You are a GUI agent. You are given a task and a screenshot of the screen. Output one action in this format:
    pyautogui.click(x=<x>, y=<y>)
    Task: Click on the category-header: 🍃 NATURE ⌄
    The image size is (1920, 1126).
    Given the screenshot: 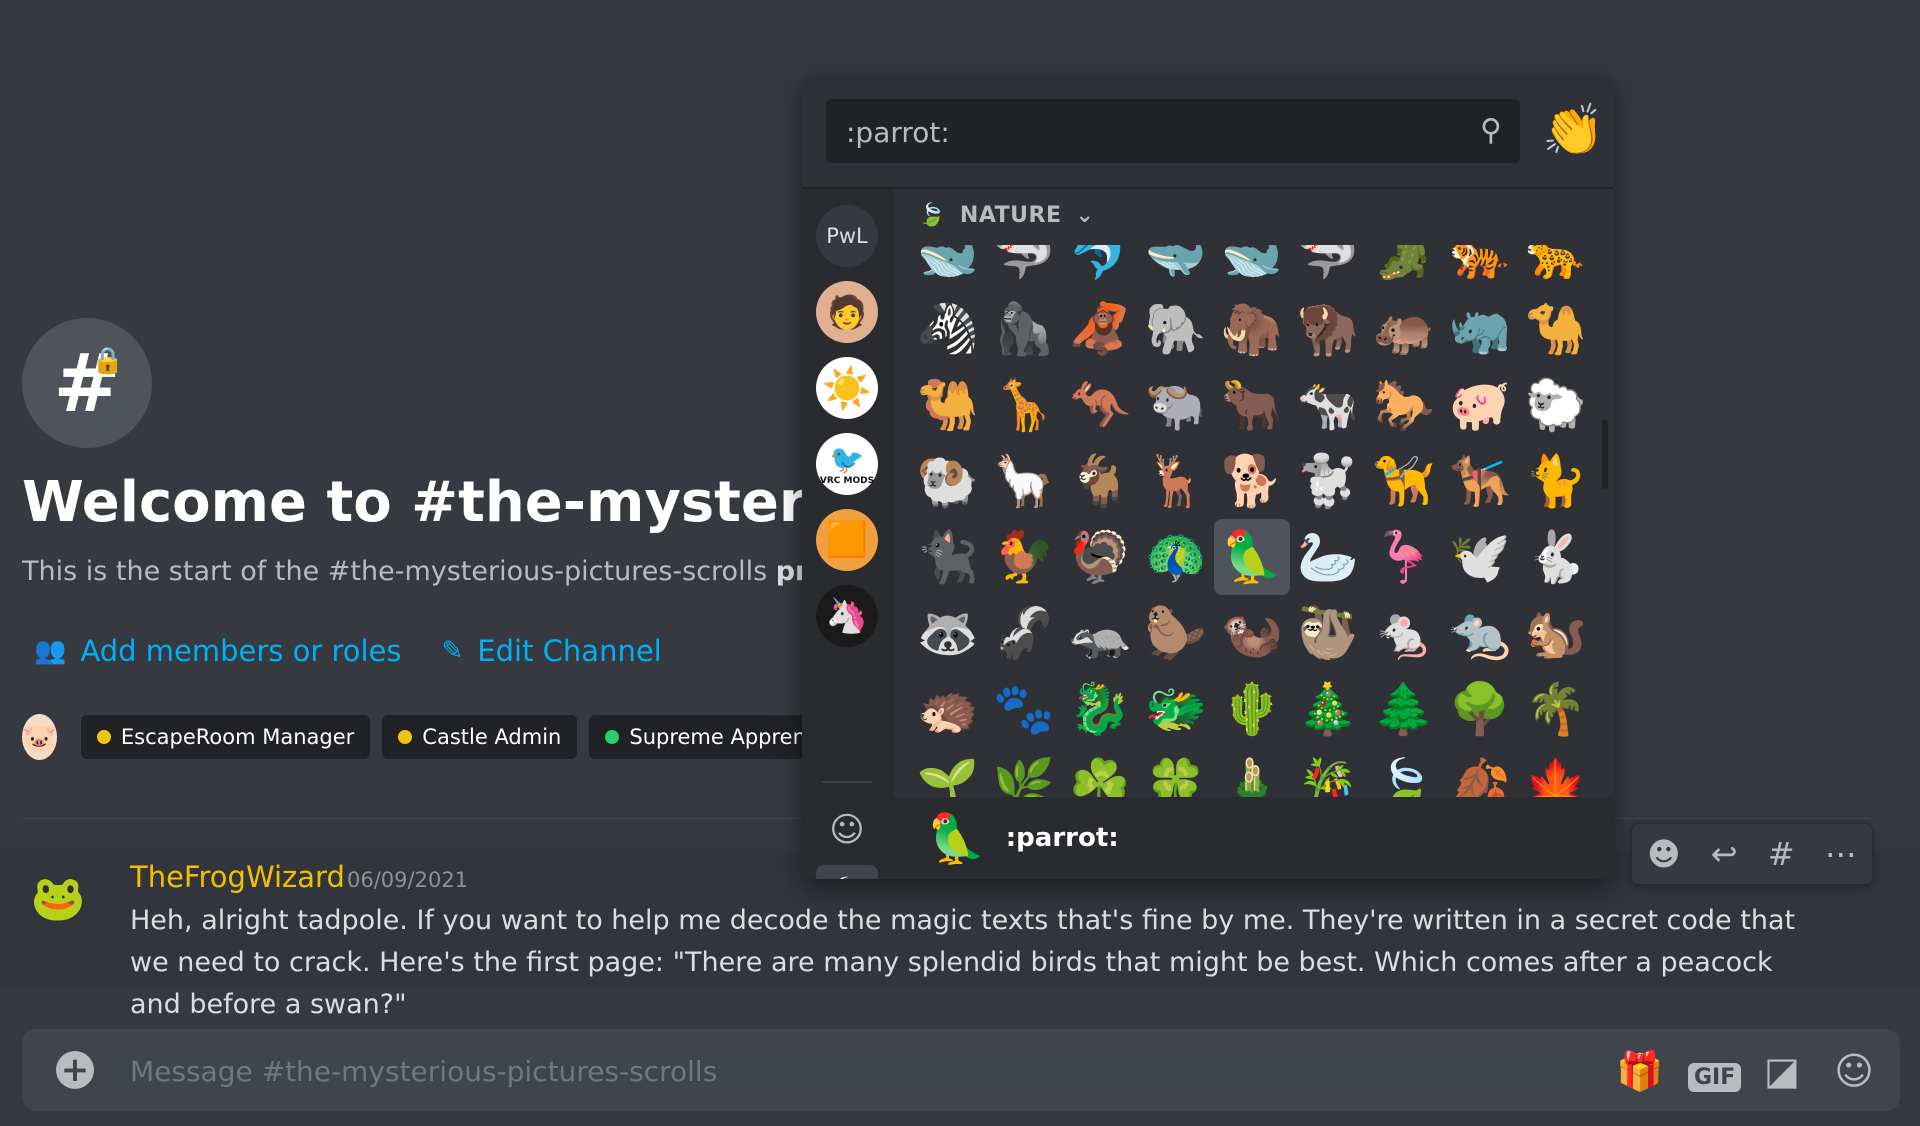 What is the action you would take?
    pyautogui.click(x=1006, y=215)
    